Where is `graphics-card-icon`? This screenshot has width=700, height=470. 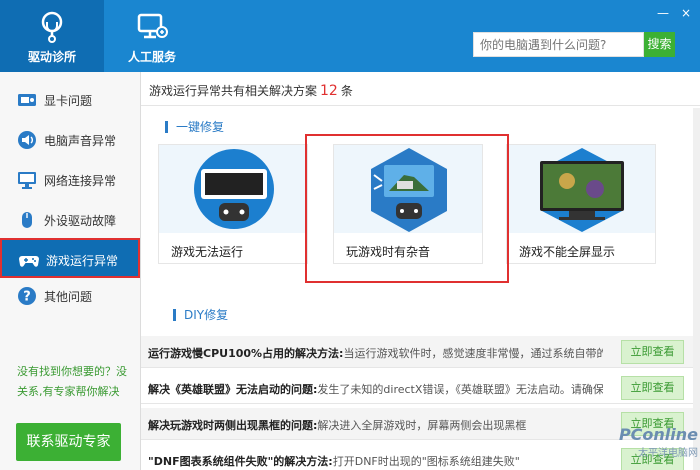
graphics-card-icon is located at coordinates (27, 100).